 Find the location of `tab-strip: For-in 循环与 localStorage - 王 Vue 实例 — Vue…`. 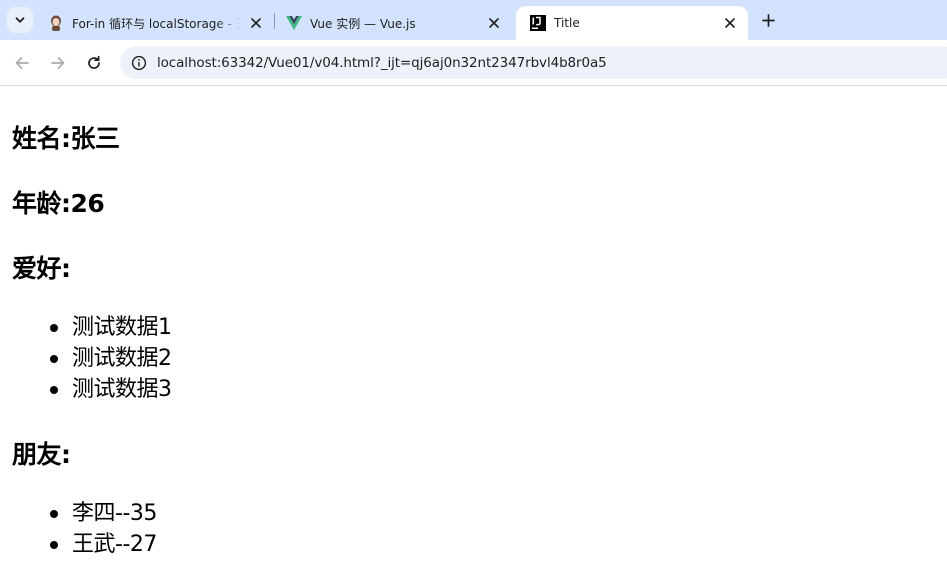

tab-strip: For-in 循环与 localStorage - 王 Vue 实例 — Vue… is located at coordinates (473, 20).